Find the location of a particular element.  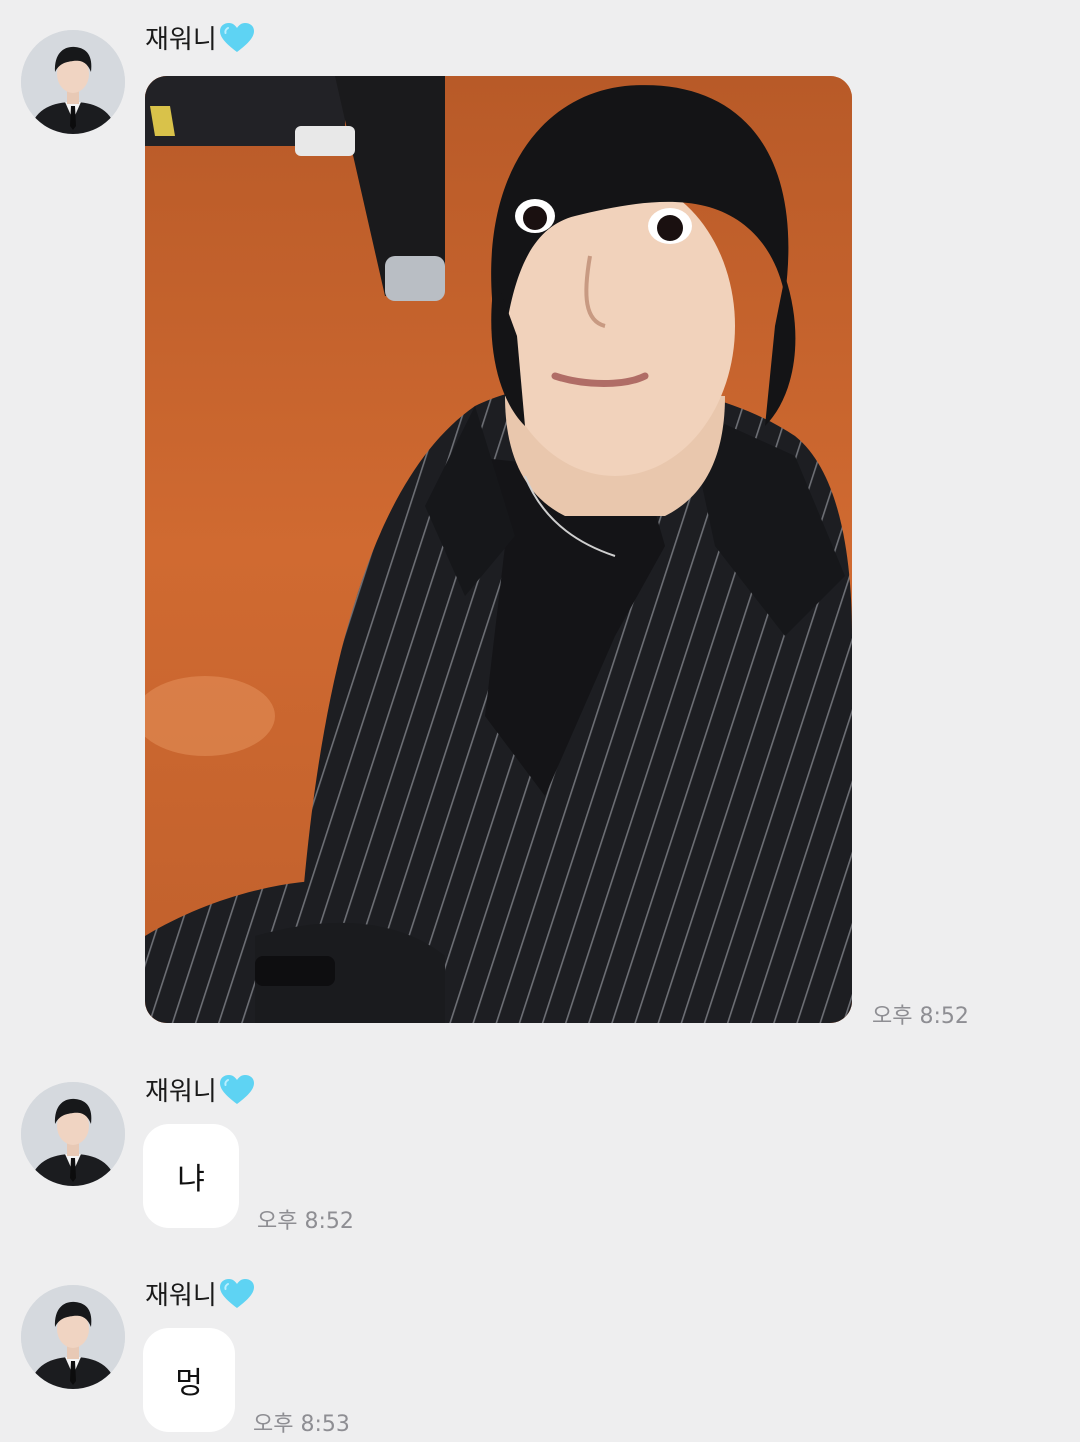

message-group: 재워니 멍 오후 8:53 is located at coordinates (540, 1353).